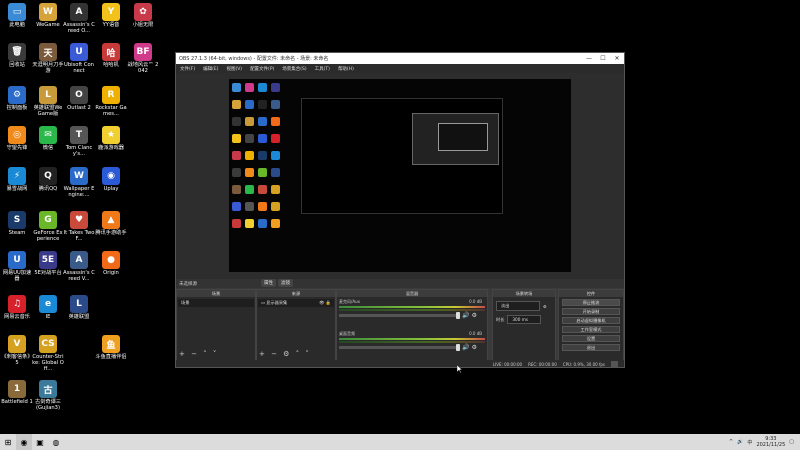 This screenshot has height=450, width=800. Describe the element at coordinates (48, 63) in the screenshot. I see `desktop-icon: 天天涯明月刀手游` at that location.